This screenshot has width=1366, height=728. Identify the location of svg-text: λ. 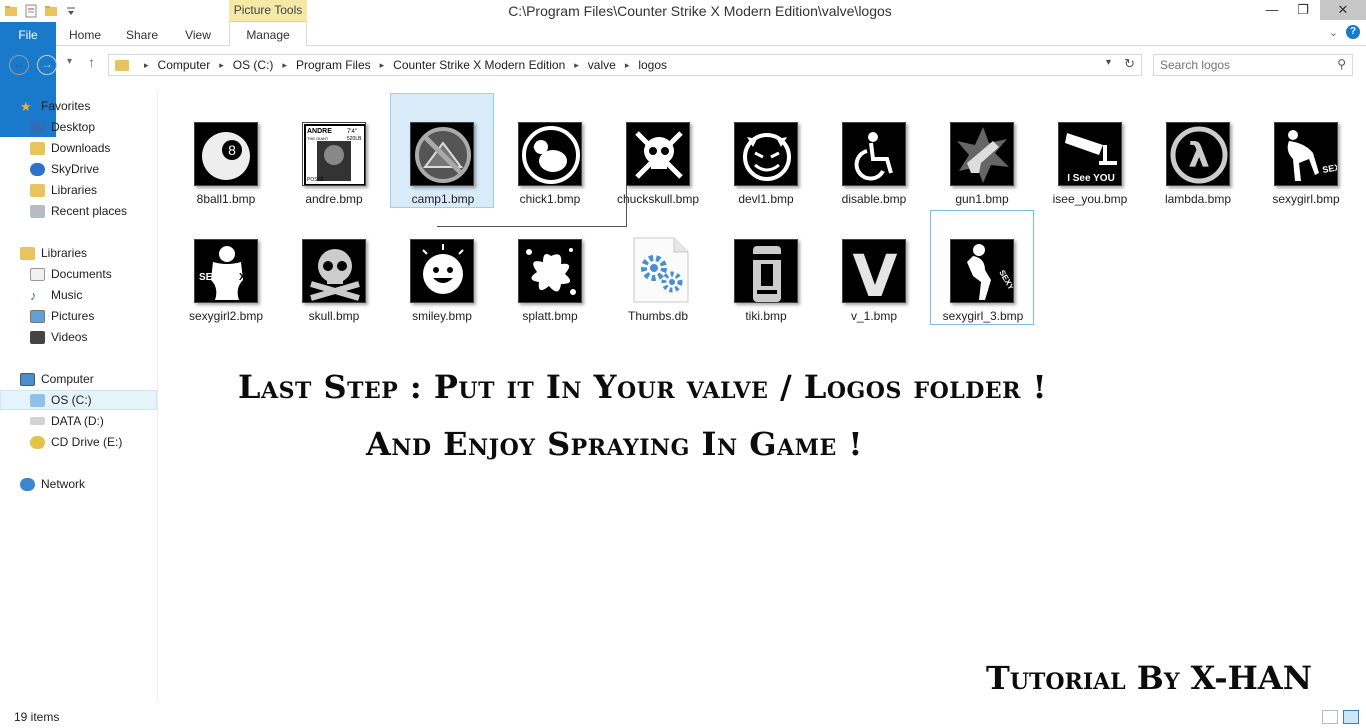
(1199, 156).